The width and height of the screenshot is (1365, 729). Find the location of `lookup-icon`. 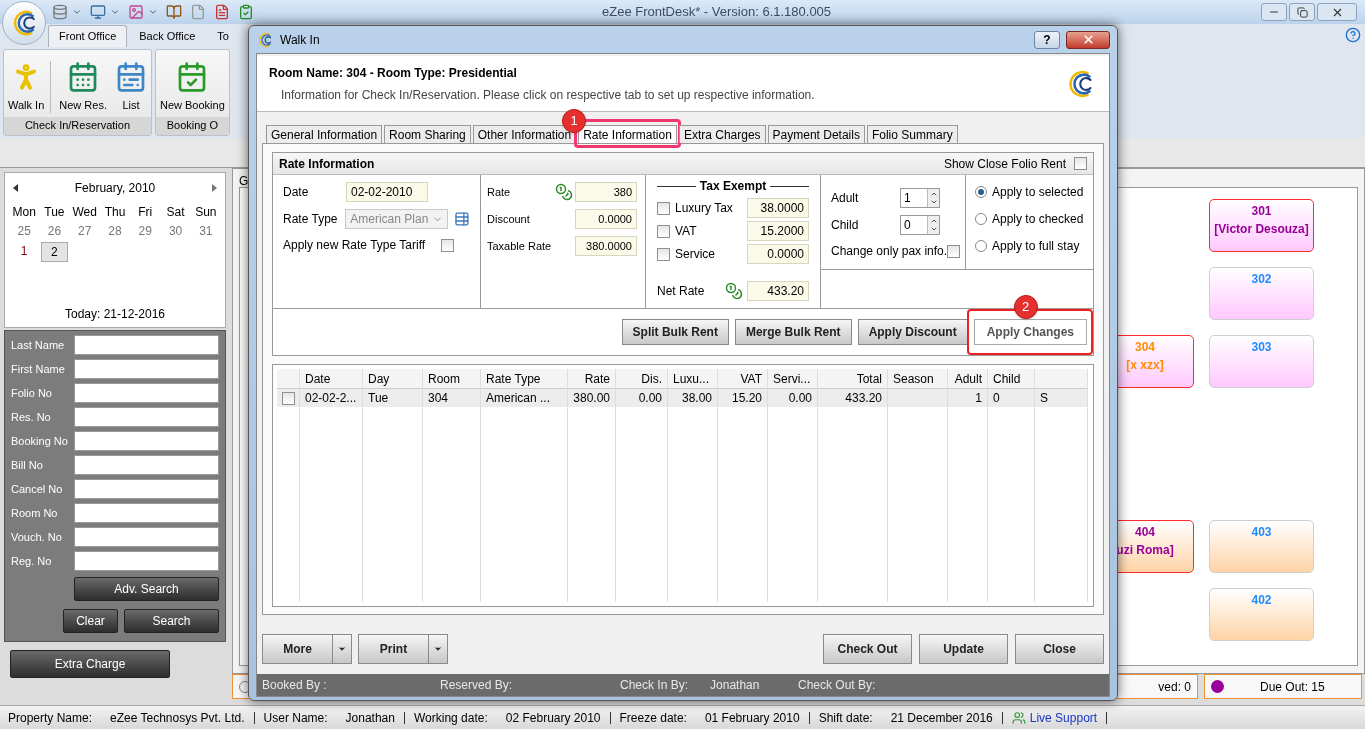

lookup-icon is located at coordinates (462, 219).